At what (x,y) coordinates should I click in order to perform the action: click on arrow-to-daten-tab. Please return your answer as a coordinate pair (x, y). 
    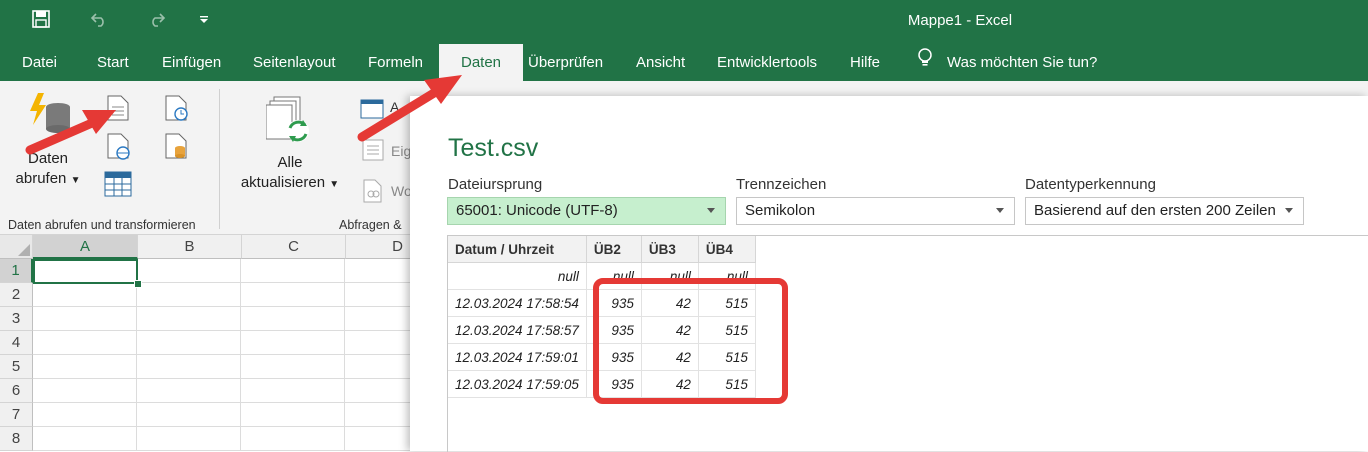
    Looking at the image, I should click on (409, 108).